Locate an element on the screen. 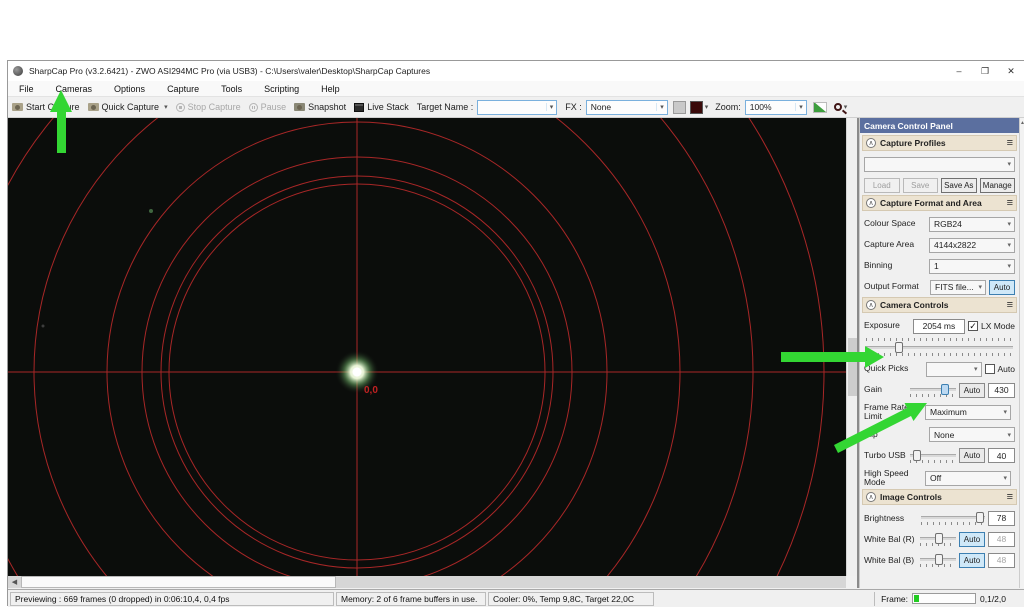  turbo-usb-slider is located at coordinates (933, 456).